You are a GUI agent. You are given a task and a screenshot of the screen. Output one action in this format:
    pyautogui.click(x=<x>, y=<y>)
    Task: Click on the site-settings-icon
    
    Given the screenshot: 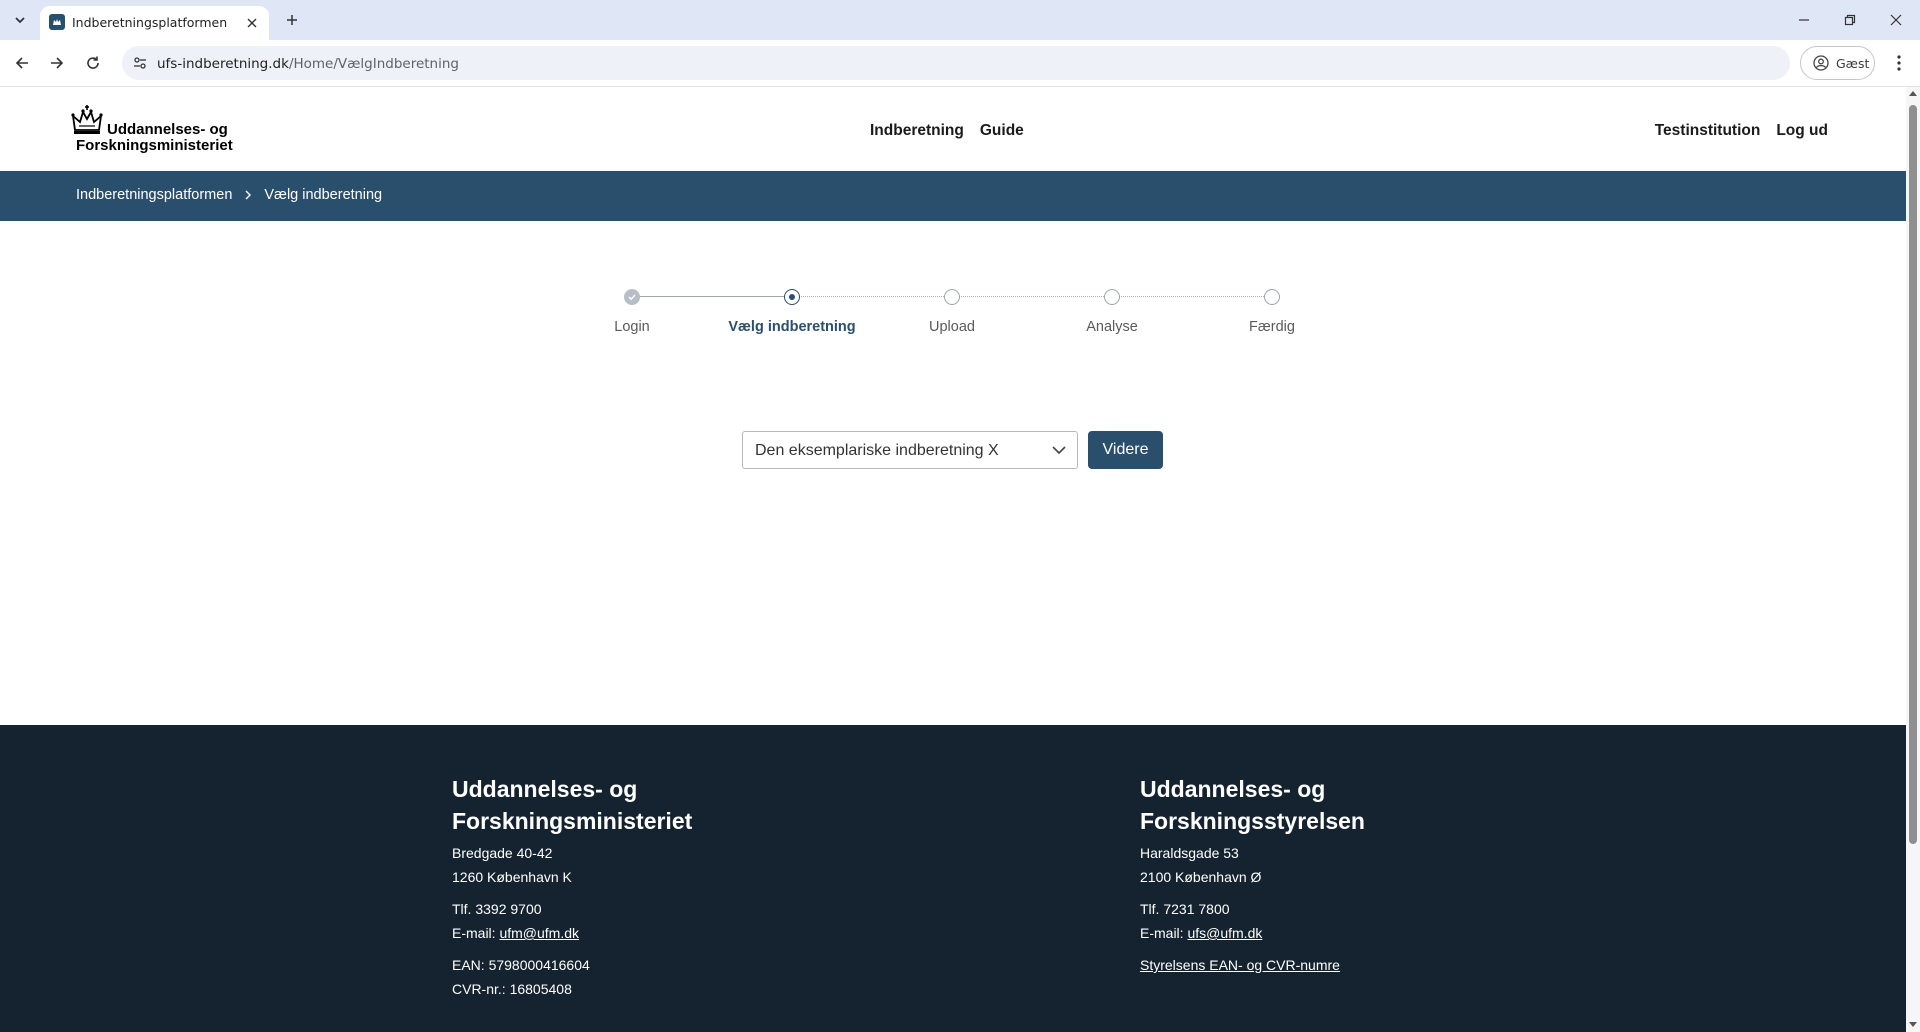 What is the action you would take?
    pyautogui.click(x=140, y=63)
    